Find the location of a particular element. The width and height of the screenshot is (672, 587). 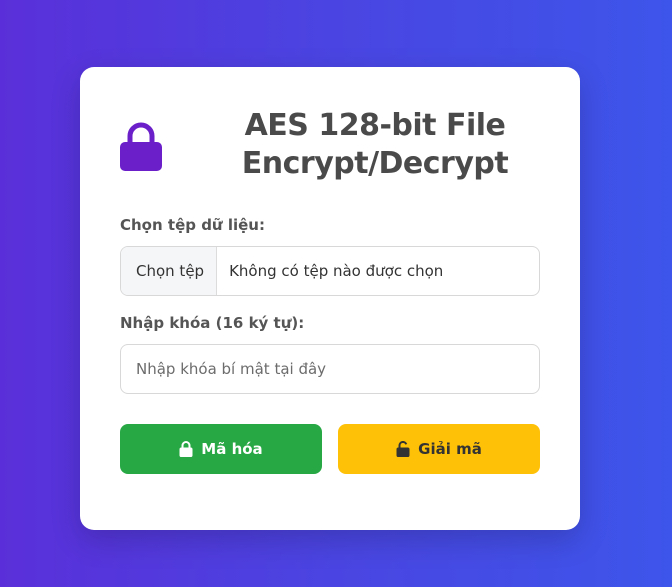

unlock-icon is located at coordinates (403, 449).